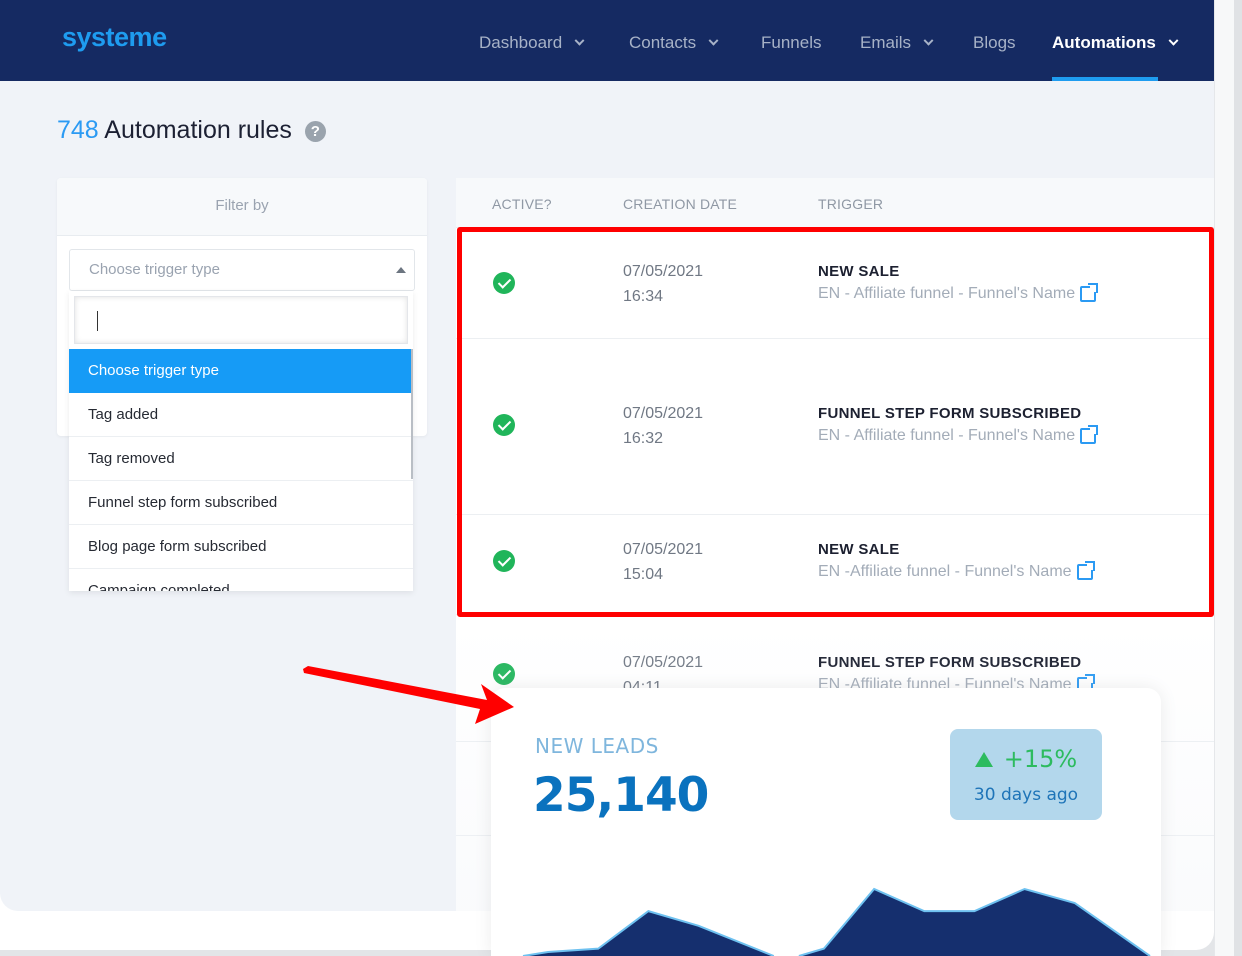 The image size is (1242, 956). I want to click on time-text: 16:32, so click(643, 438).